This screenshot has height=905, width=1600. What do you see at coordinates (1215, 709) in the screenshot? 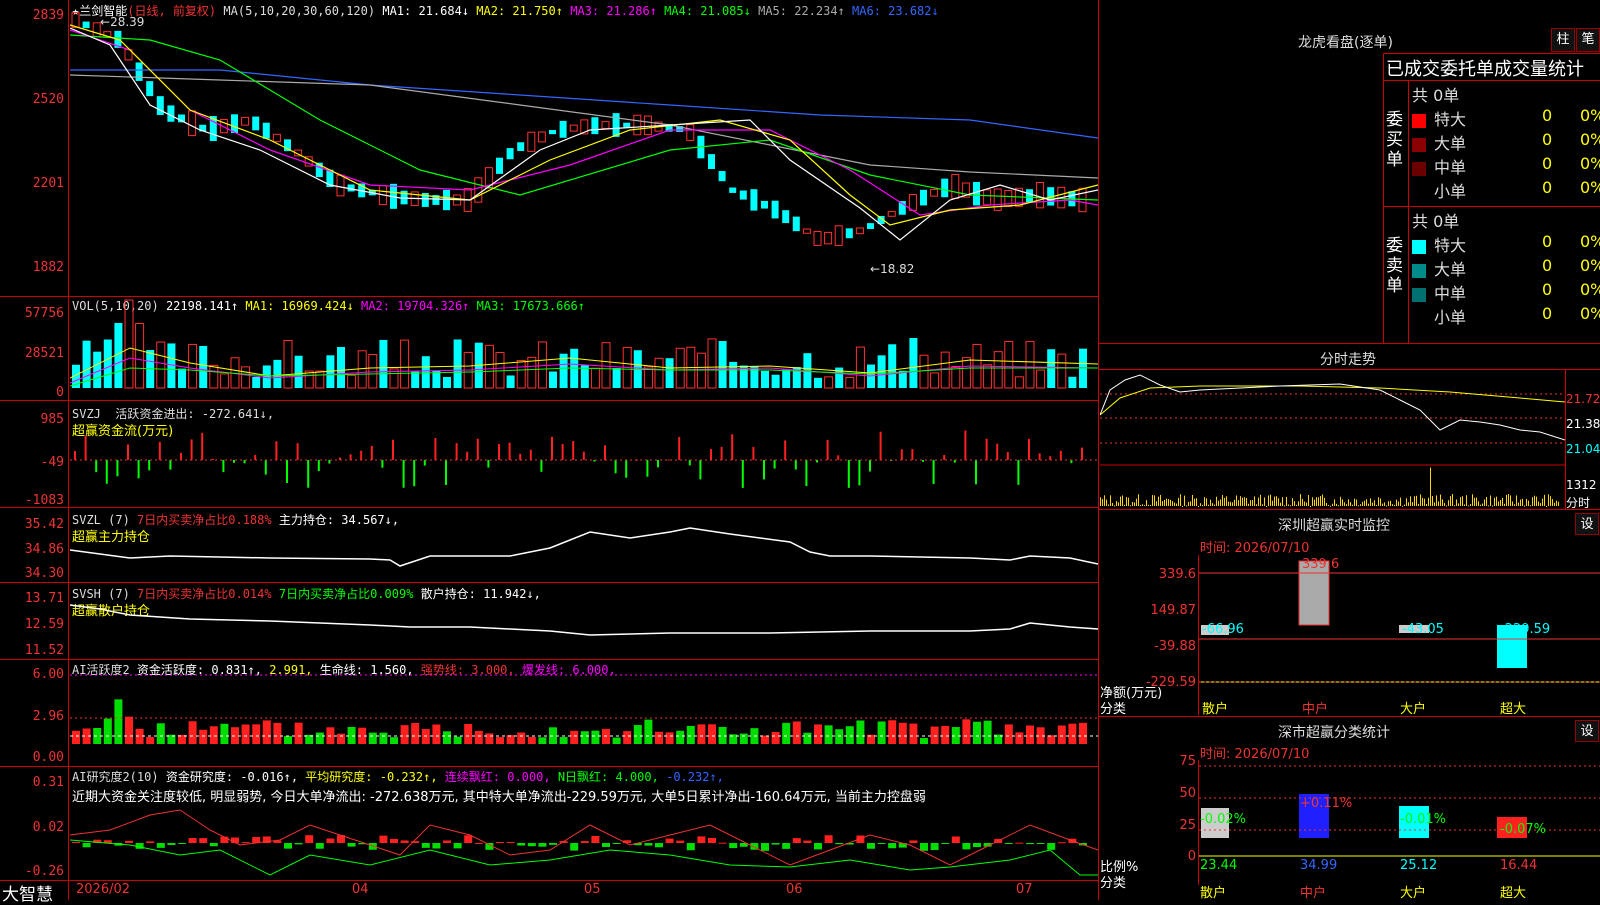
I see `monitor-cat-1: 散户` at bounding box center [1215, 709].